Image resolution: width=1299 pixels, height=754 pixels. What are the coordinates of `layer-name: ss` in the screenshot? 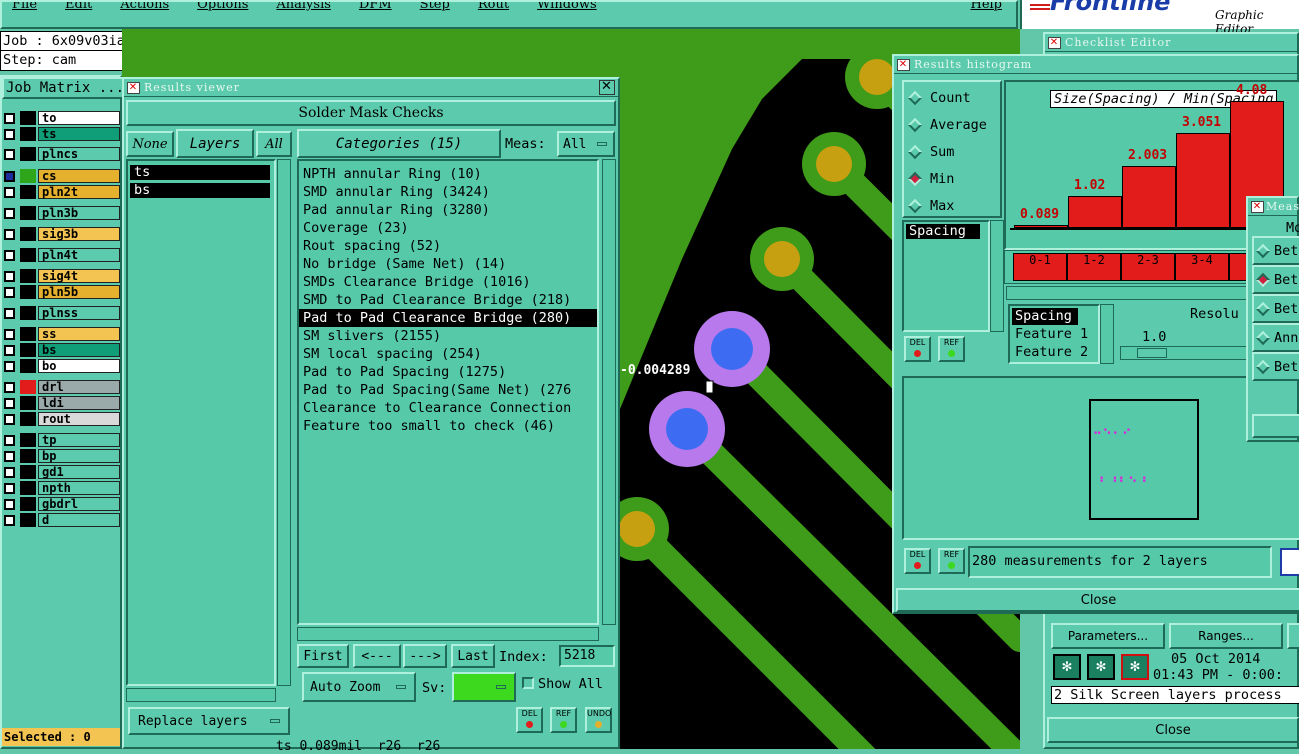 It's located at (79, 334).